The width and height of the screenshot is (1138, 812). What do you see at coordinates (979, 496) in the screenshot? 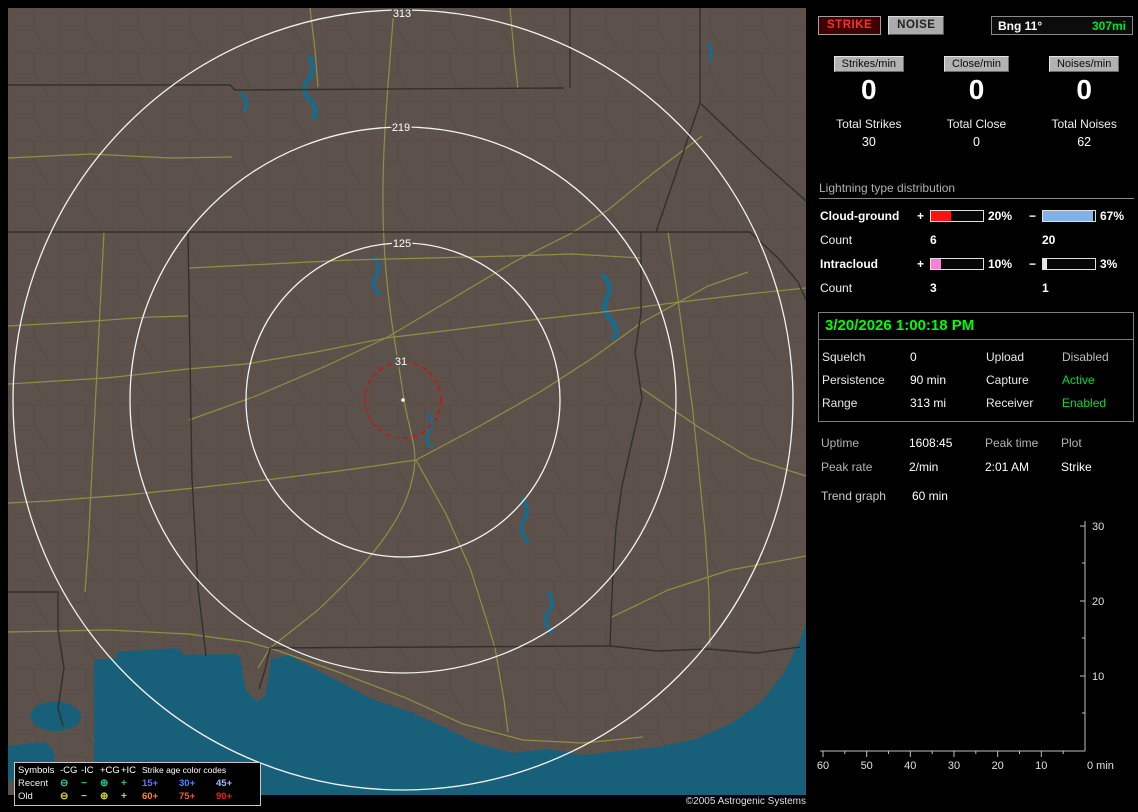
I see `trend-graph-header: Trend graph 60 min` at bounding box center [979, 496].